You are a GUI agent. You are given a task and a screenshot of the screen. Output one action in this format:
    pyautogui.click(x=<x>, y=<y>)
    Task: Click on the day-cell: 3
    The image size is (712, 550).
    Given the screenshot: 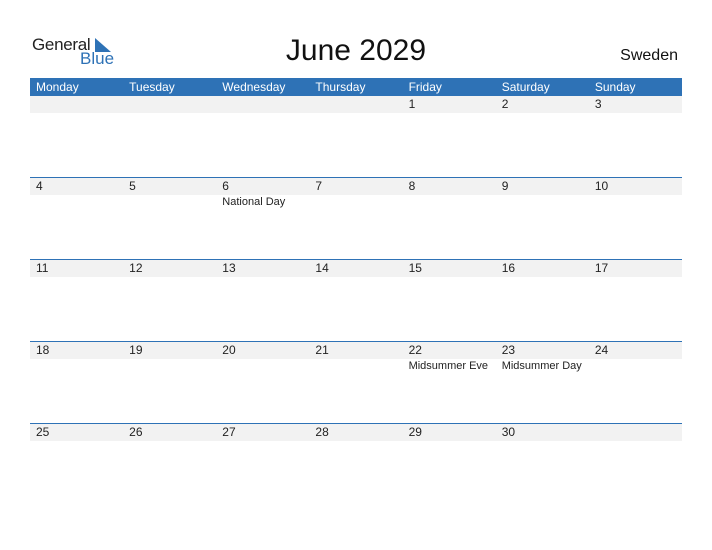 What is the action you would take?
    pyautogui.click(x=598, y=104)
    